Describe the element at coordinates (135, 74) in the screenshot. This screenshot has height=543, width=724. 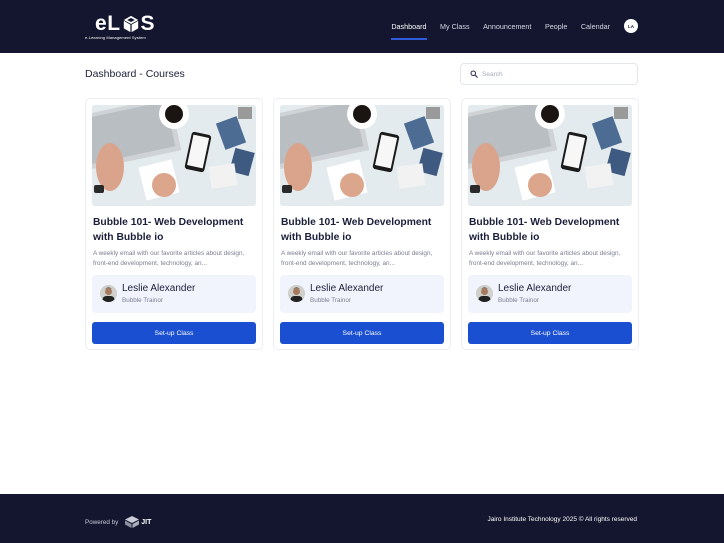
I see `page-title: Dashboard - Courses` at that location.